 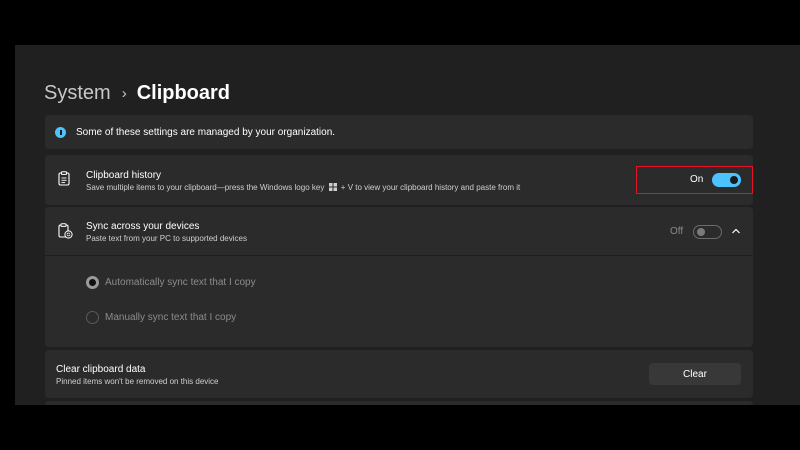 What do you see at coordinates (183, 92) in the screenshot?
I see `page-title: Clipboard` at bounding box center [183, 92].